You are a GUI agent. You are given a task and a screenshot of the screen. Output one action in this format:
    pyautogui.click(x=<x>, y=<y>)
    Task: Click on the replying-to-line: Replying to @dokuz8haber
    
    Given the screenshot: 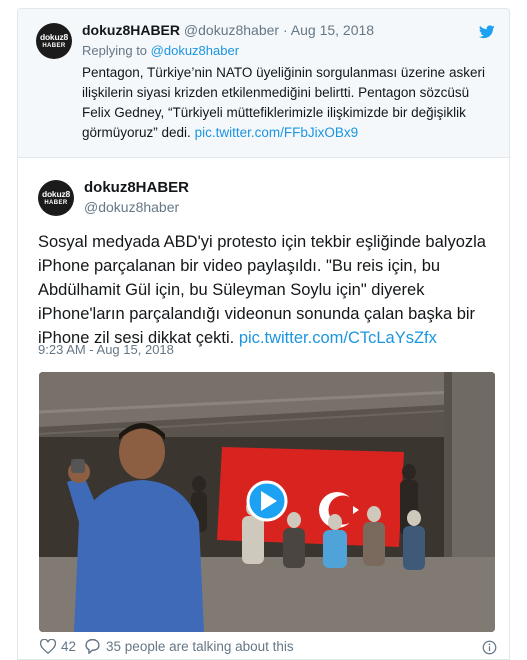 What is the action you would take?
    pyautogui.click(x=289, y=51)
    